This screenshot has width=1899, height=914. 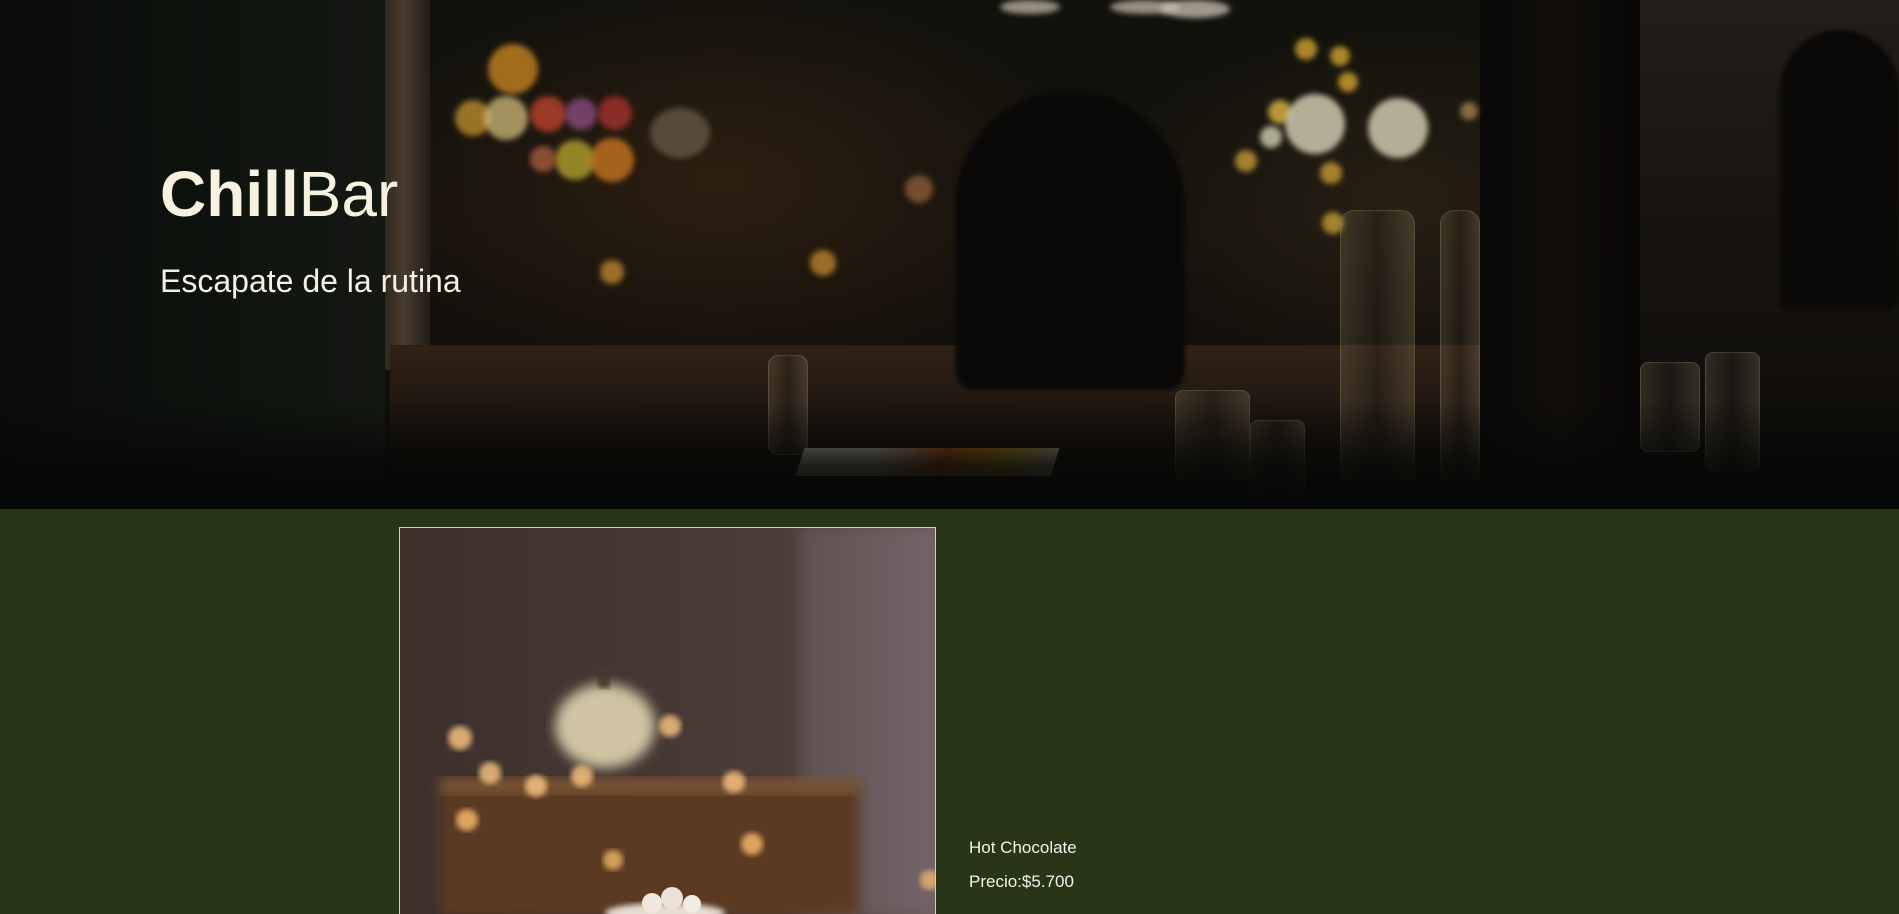 I want to click on price-label: Precio:, so click(x=995, y=881).